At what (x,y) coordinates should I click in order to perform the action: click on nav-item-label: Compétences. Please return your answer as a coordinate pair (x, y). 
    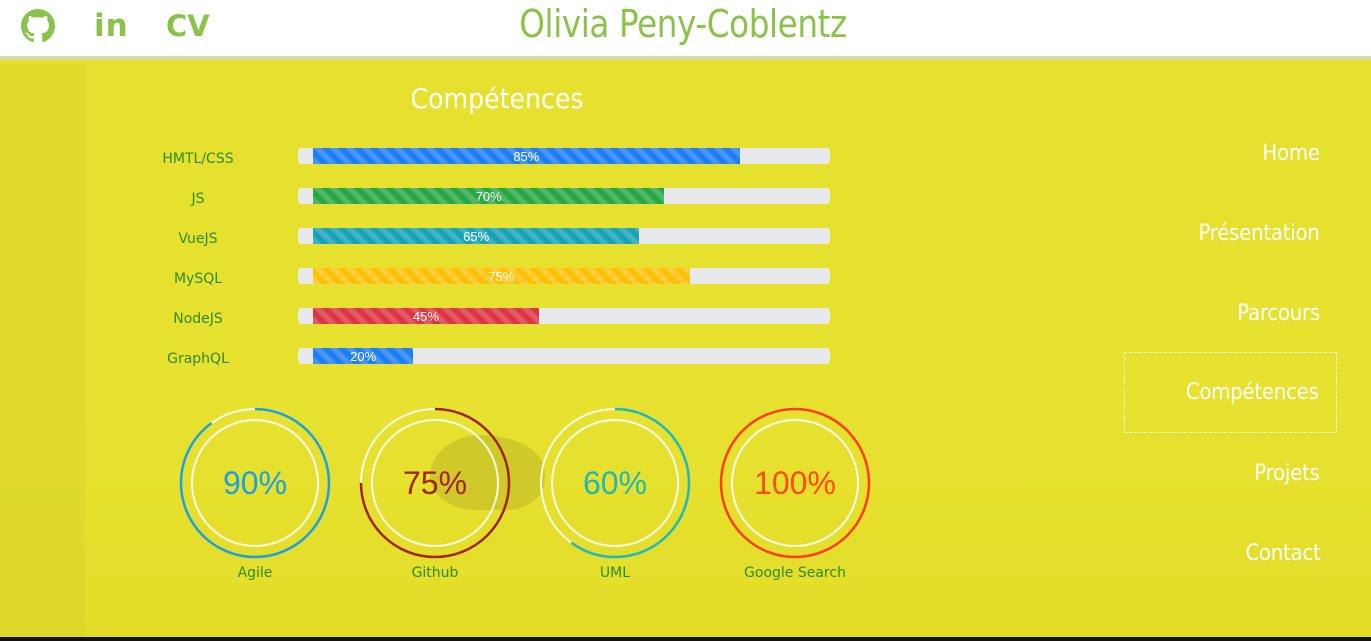
    Looking at the image, I should click on (1252, 392).